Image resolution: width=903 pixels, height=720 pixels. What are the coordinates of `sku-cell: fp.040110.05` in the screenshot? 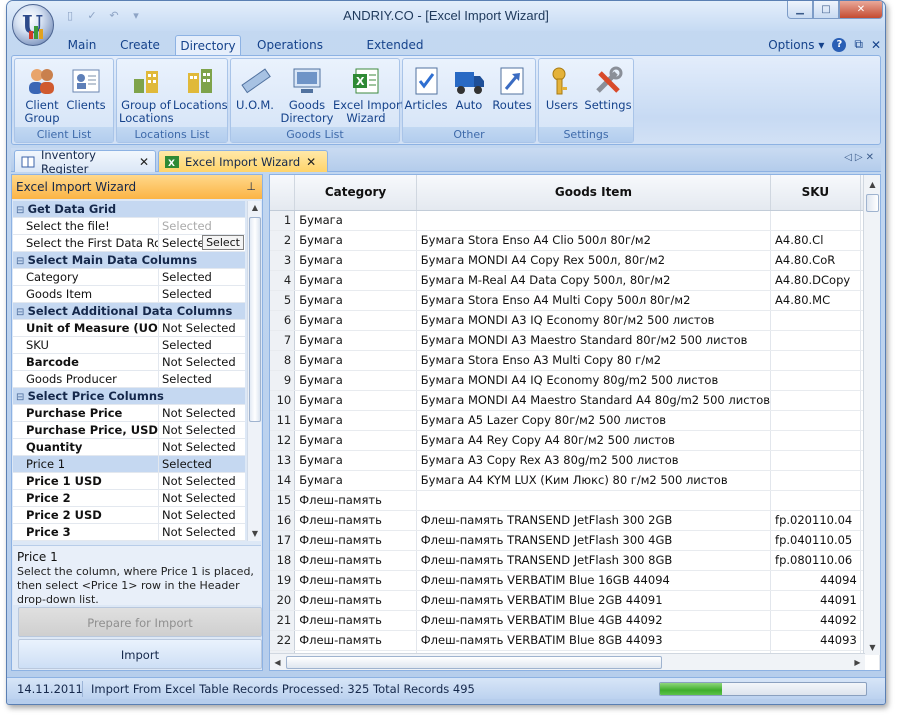 It's located at (815, 540).